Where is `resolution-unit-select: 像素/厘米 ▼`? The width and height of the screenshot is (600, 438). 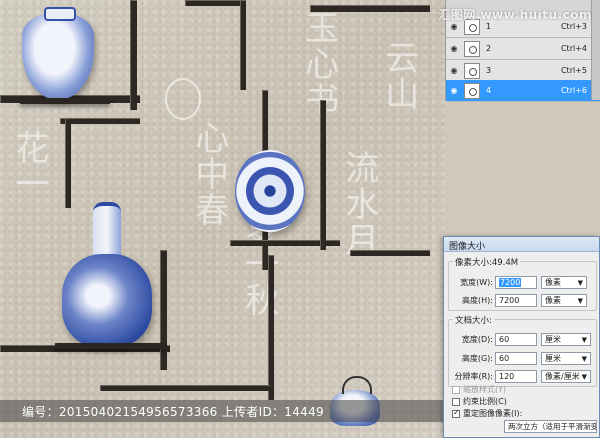
resolution-unit-select: 像素/厘米 ▼ is located at coordinates (566, 376).